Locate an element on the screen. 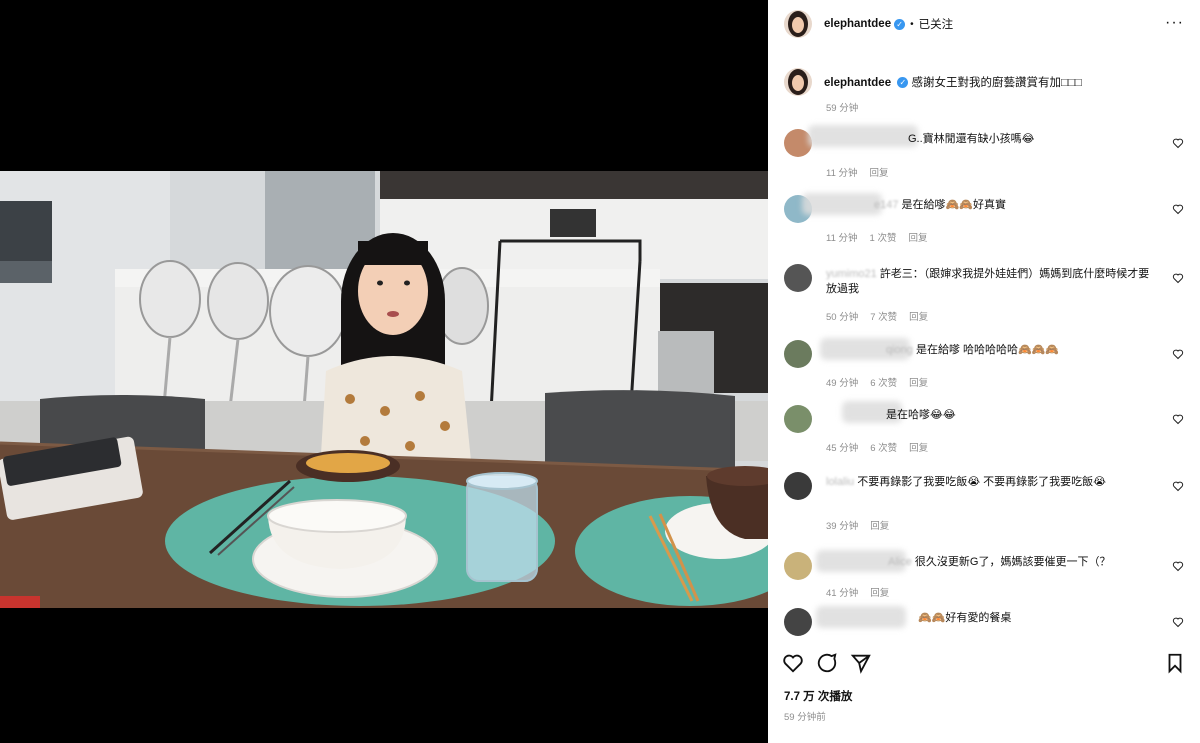 The image size is (1200, 743). like-count: 1 次赞 is located at coordinates (883, 238).